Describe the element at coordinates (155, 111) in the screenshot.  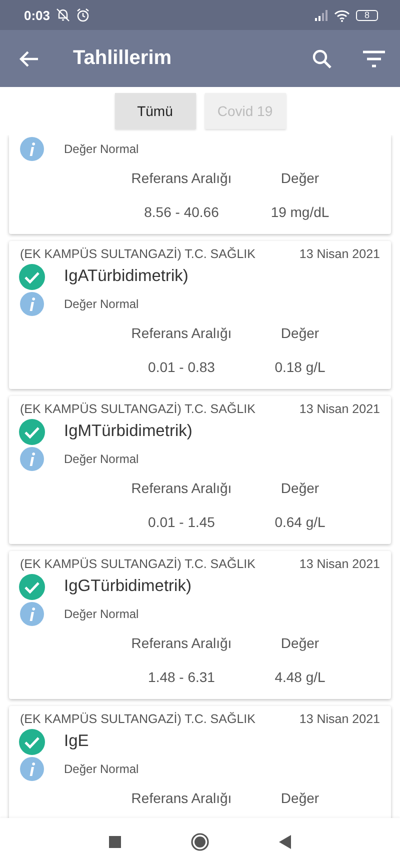
I see `filter-tab: Tümü` at that location.